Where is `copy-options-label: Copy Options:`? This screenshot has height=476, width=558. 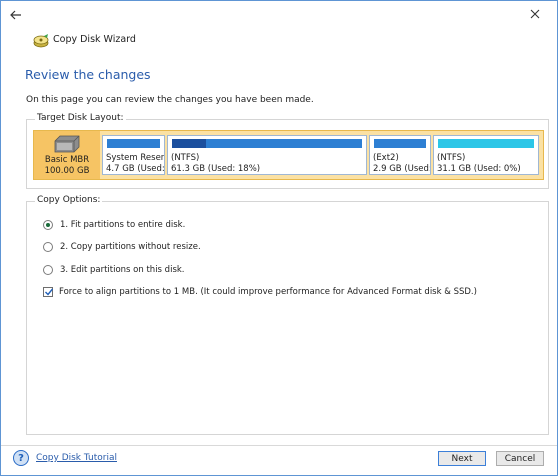
copy-options-label: Copy Options: is located at coordinates (69, 200).